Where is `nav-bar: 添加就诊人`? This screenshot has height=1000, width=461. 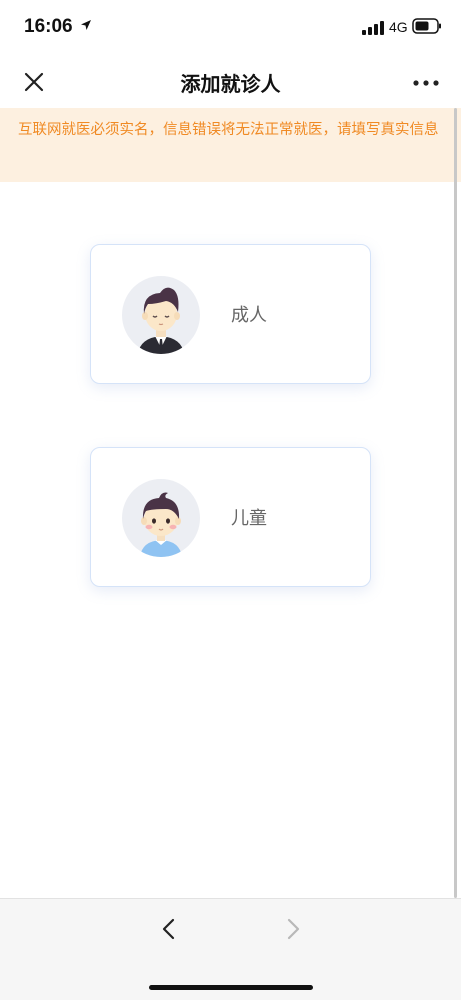 nav-bar: 添加就诊人 is located at coordinates (230, 82).